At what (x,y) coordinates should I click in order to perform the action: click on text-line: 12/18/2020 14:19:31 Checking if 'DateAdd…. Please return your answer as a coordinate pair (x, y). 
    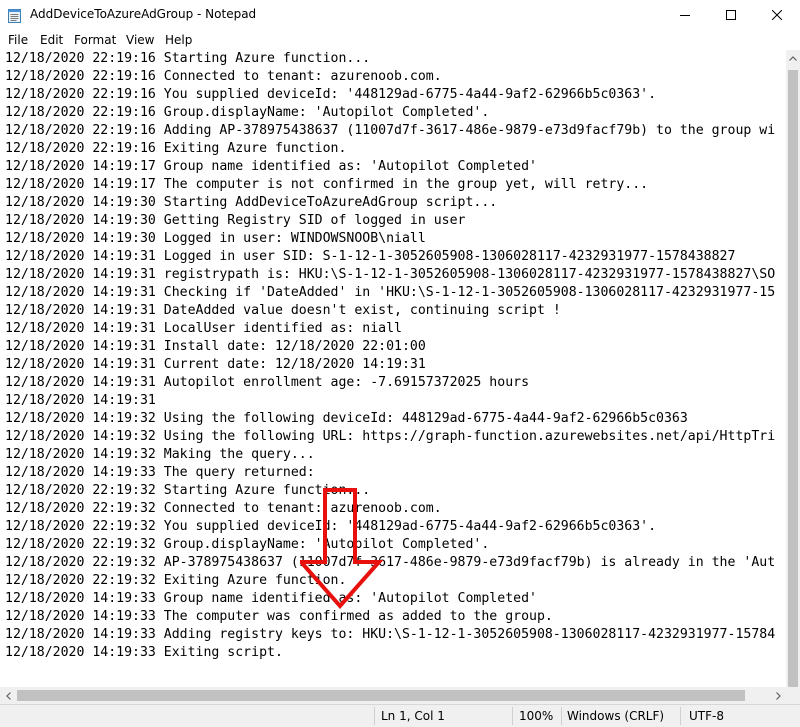
    Looking at the image, I should click on (390, 292).